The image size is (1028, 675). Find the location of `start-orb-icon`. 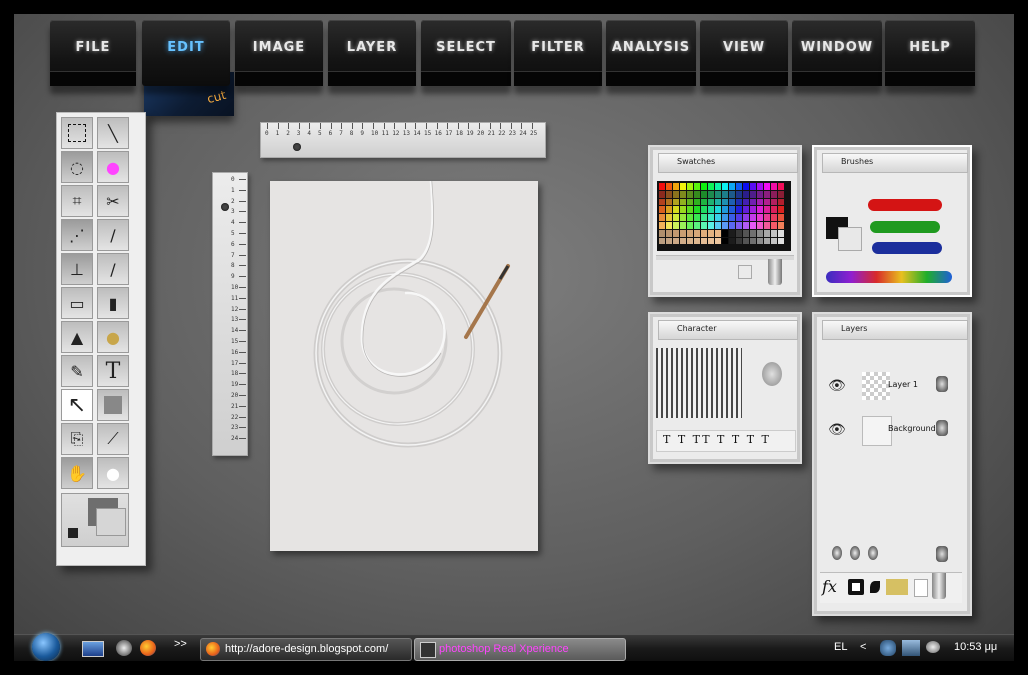

start-orb-icon is located at coordinates (46, 647).